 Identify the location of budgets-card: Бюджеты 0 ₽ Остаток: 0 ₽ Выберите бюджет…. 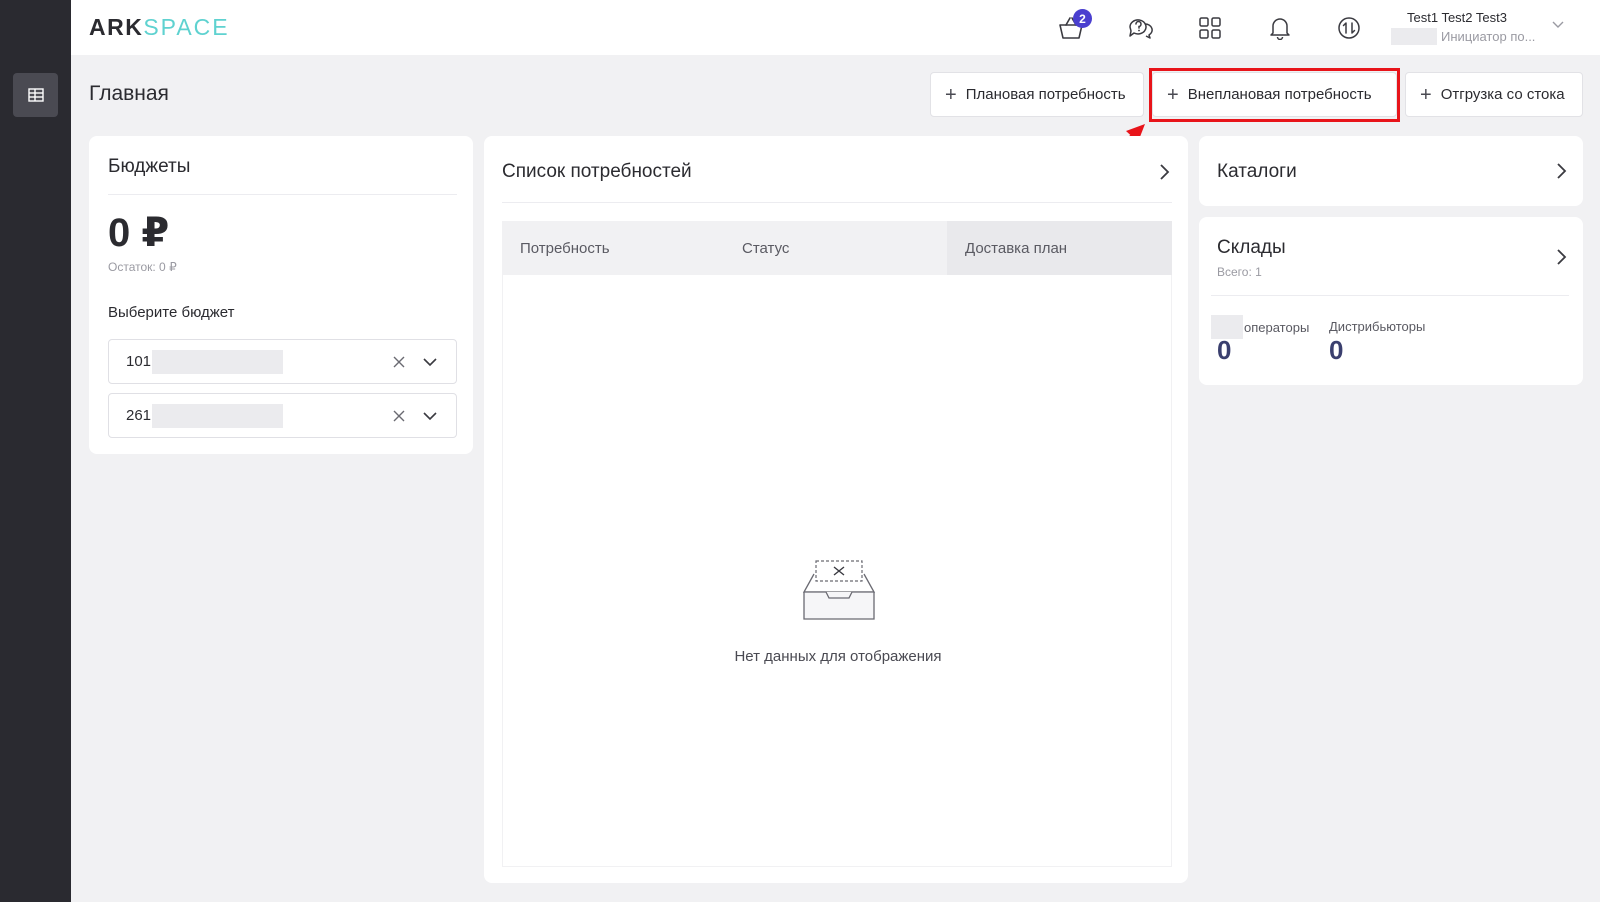
(281, 295).